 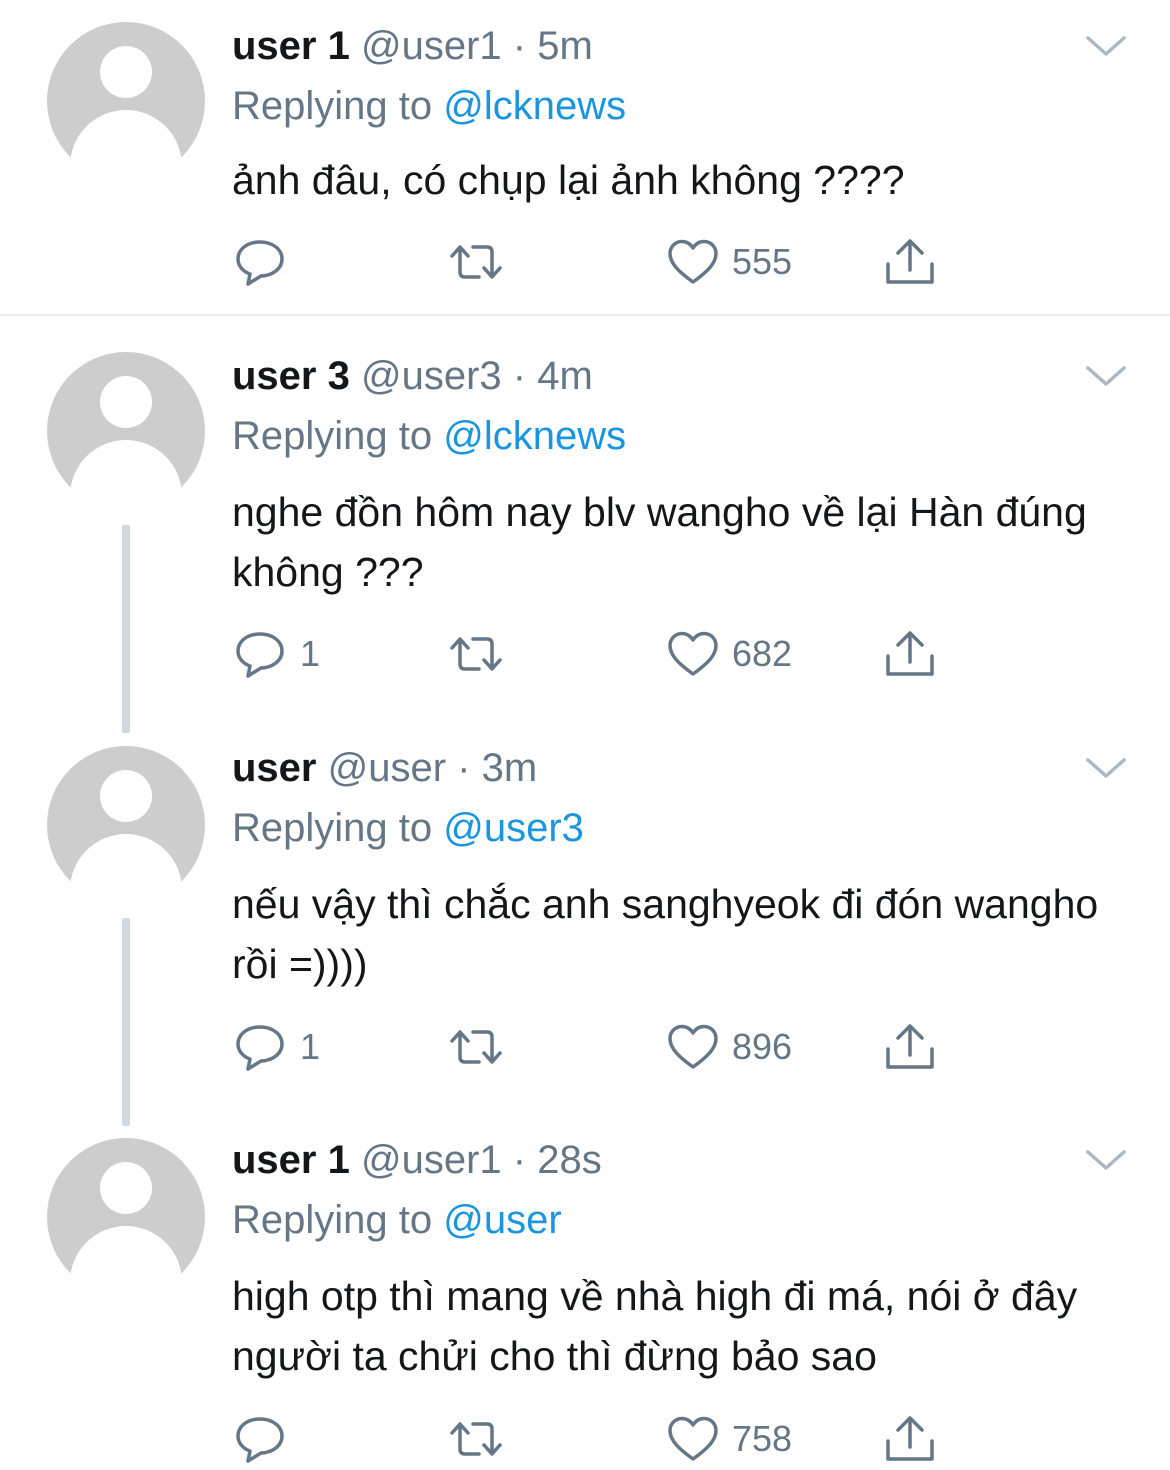 I want to click on timestamp: 28s, so click(x=569, y=1160).